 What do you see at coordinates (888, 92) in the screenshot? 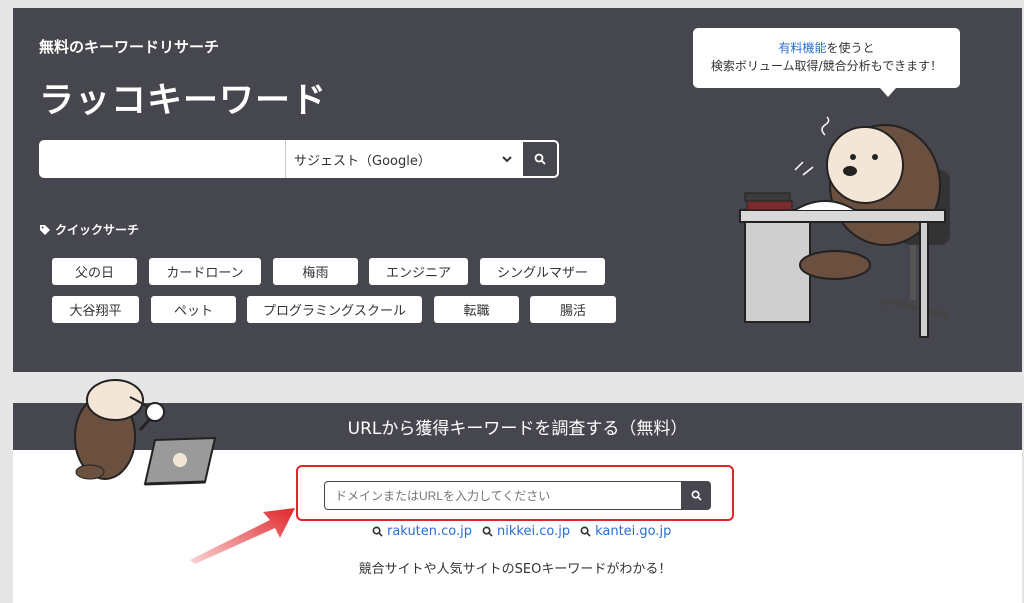
I see `bubble-tail` at bounding box center [888, 92].